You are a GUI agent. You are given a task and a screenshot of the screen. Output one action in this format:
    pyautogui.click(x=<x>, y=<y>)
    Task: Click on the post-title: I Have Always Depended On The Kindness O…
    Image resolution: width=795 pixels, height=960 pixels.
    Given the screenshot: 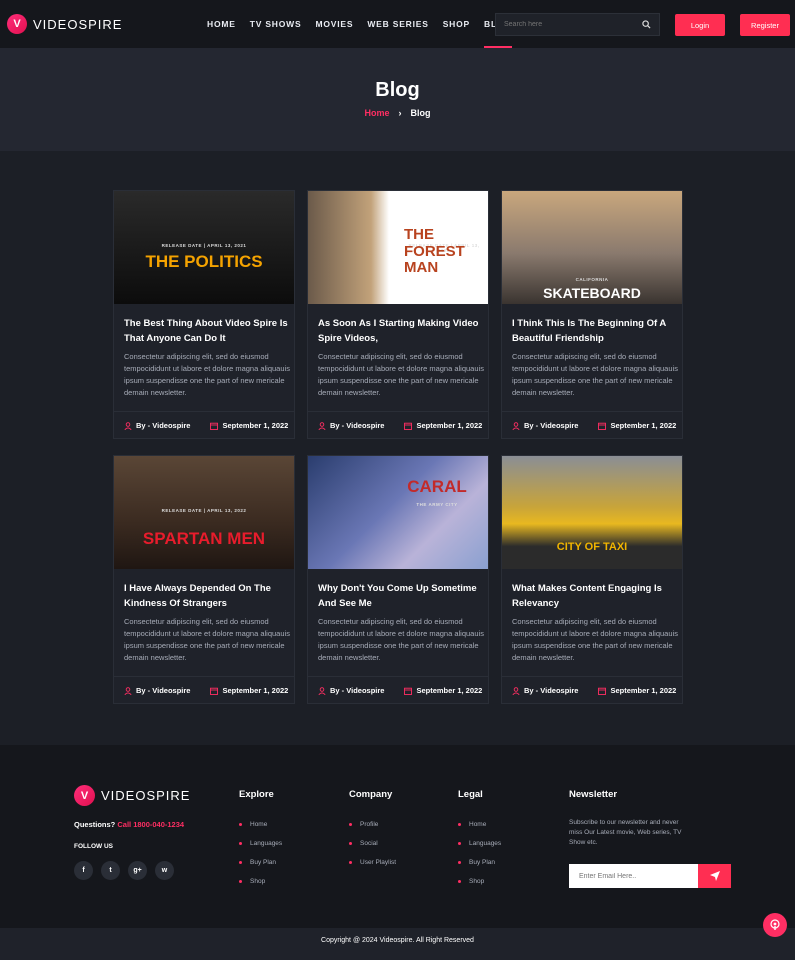 What is the action you would take?
    pyautogui.click(x=207, y=596)
    